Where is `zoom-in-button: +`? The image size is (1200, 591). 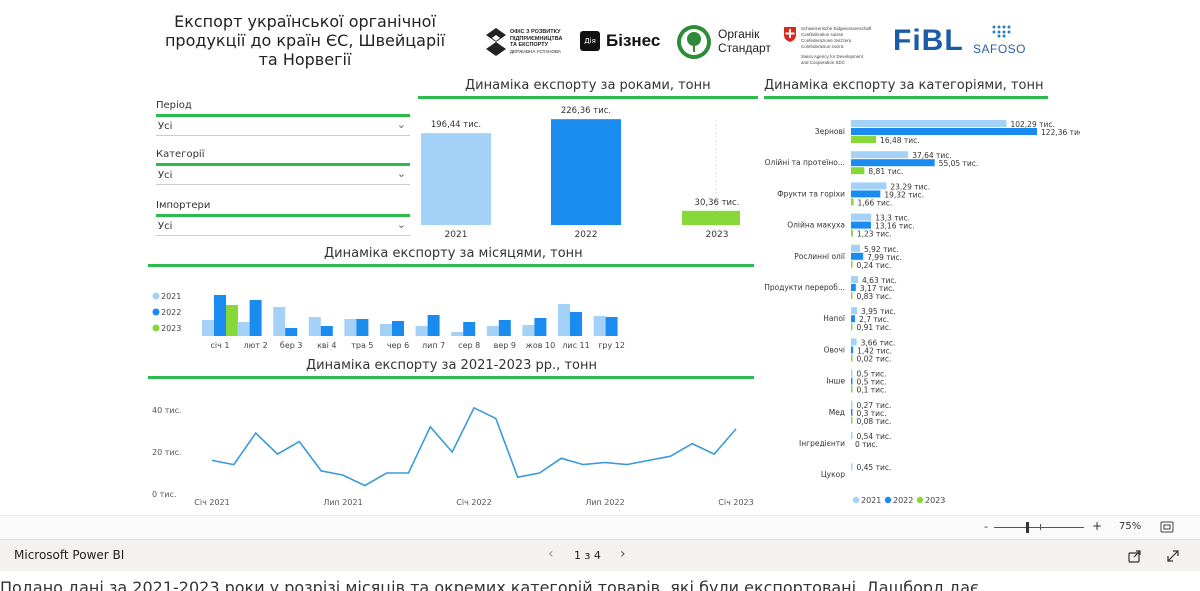
zoom-in-button: + is located at coordinates (1097, 526).